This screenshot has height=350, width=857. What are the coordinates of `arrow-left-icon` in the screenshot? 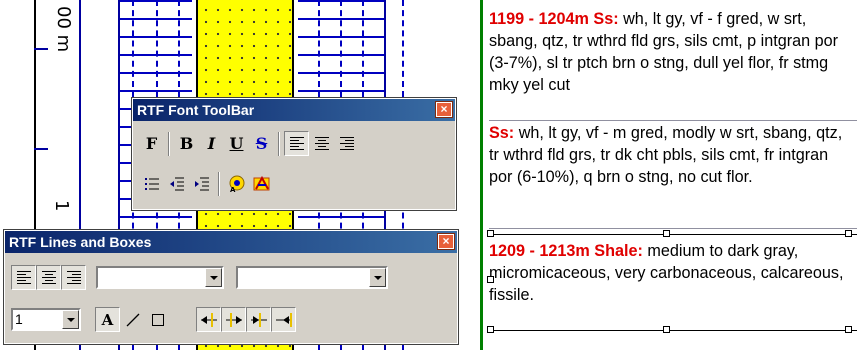 It's located at (208, 319).